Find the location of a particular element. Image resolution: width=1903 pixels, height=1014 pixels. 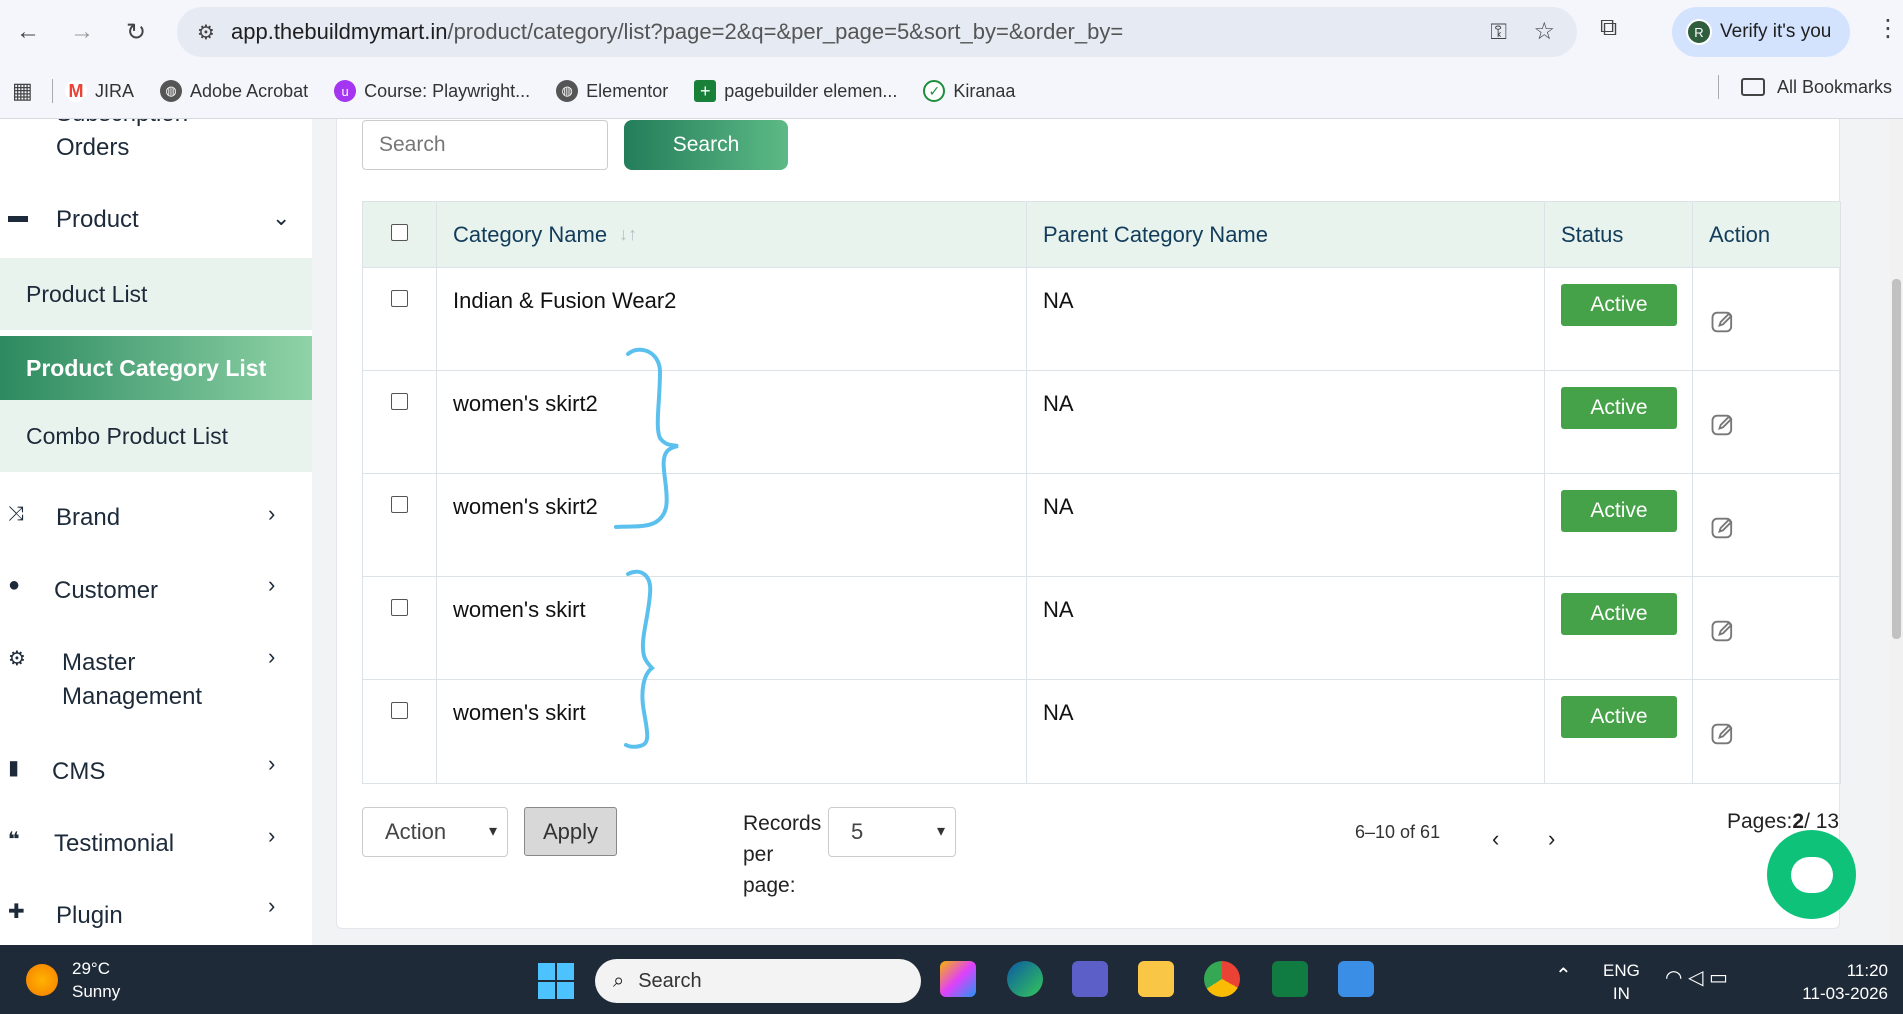

chevron-up-icon: ⌃ is located at coordinates (1563, 975).